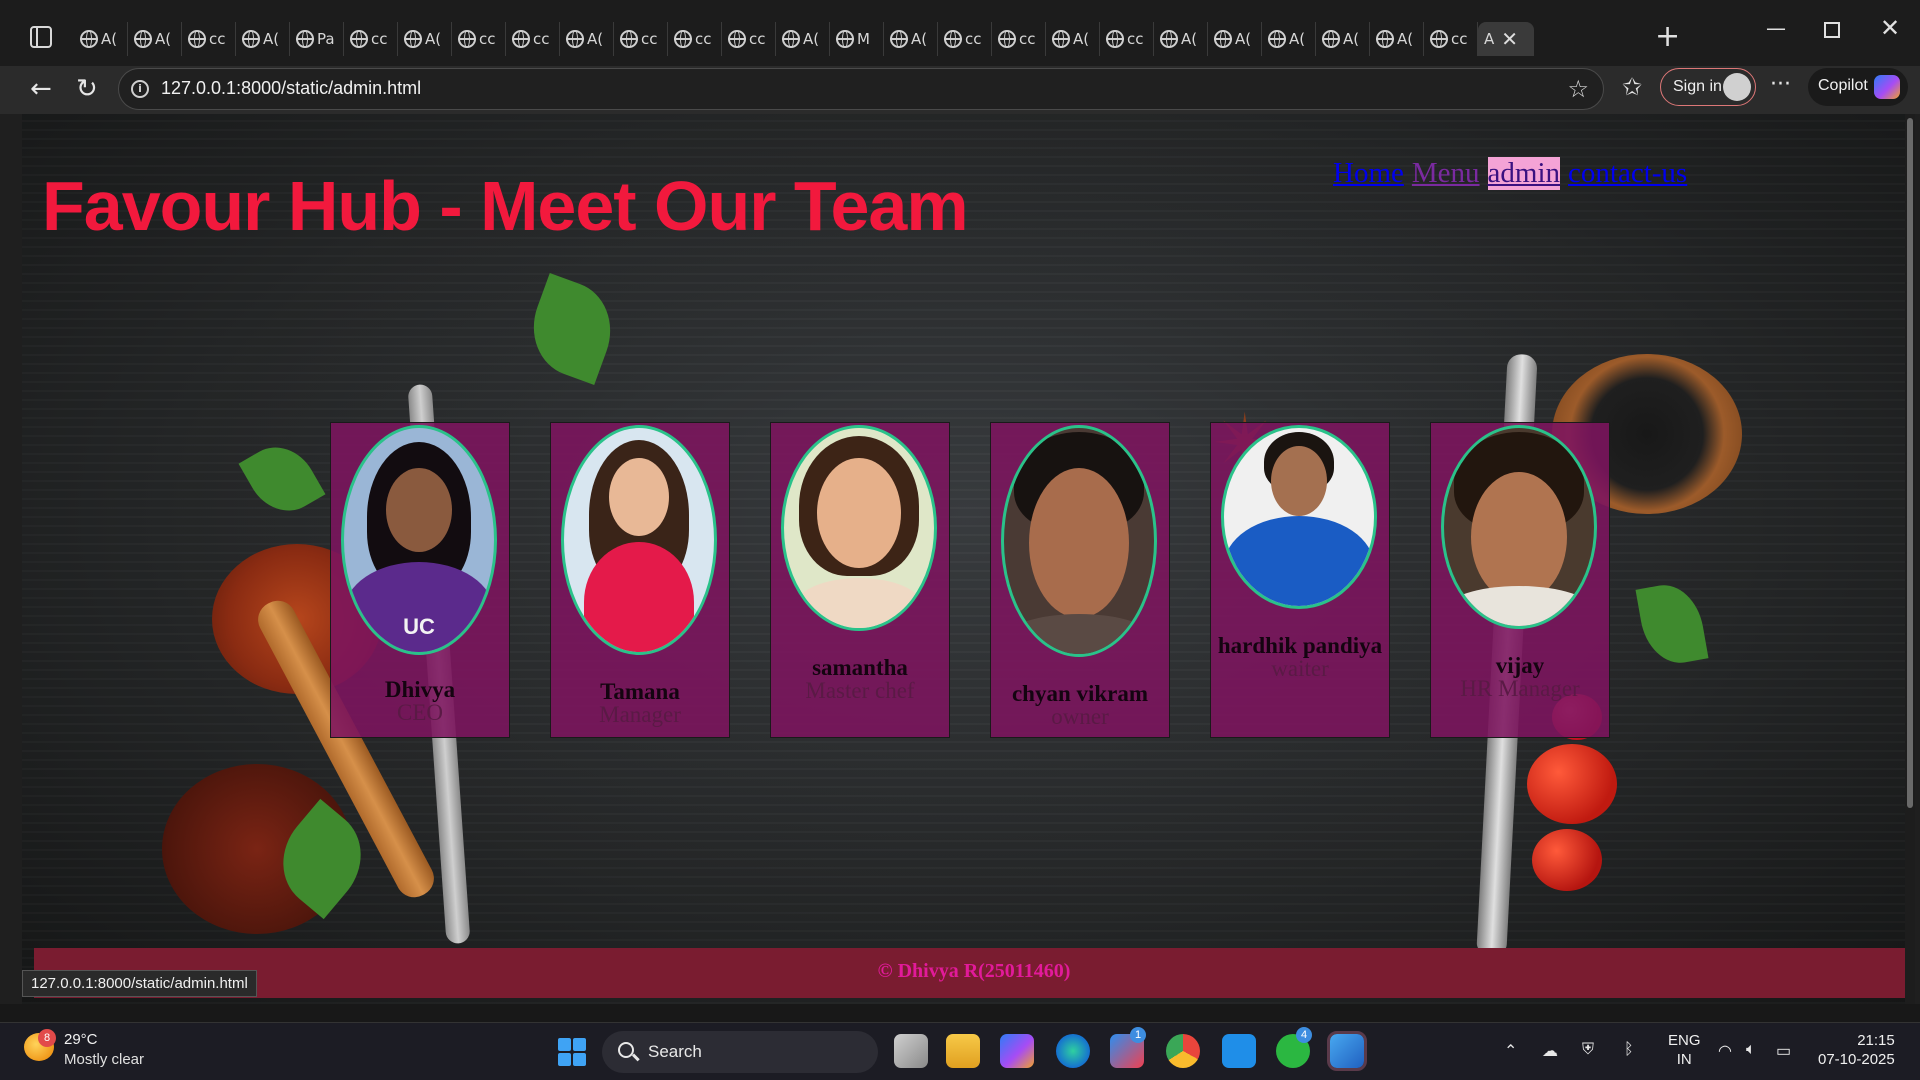  Describe the element at coordinates (1751, 1050) in the screenshot. I see `volume-icon: 🔈︎` at that location.